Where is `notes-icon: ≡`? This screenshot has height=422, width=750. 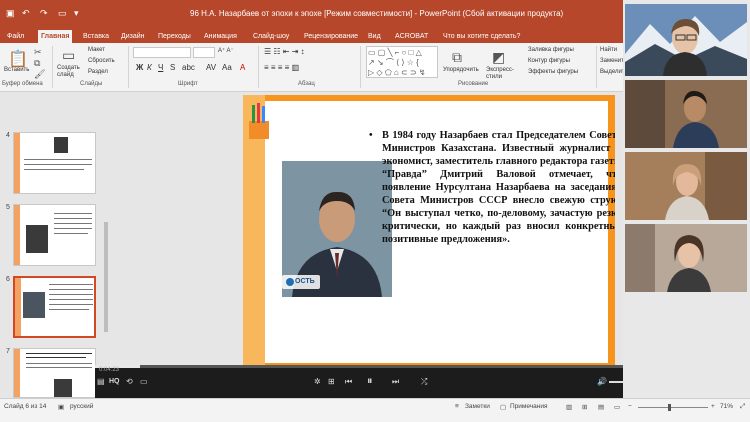
notes-icon: ≡ is located at coordinates (457, 406).